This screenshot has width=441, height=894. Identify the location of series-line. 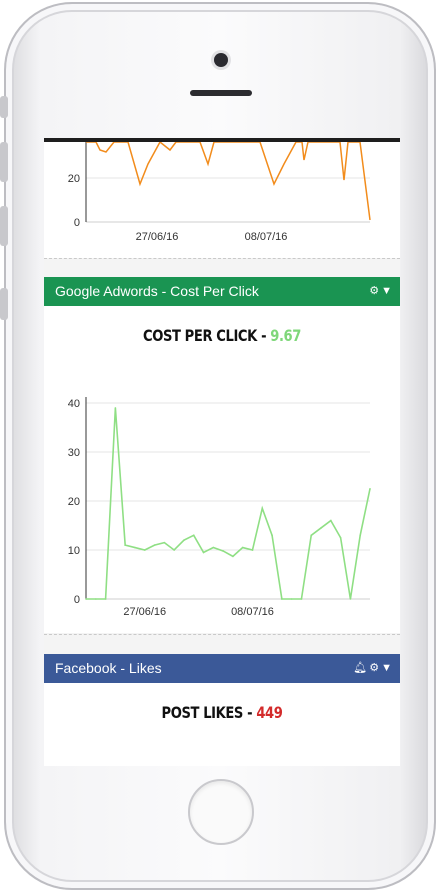
(228, 503).